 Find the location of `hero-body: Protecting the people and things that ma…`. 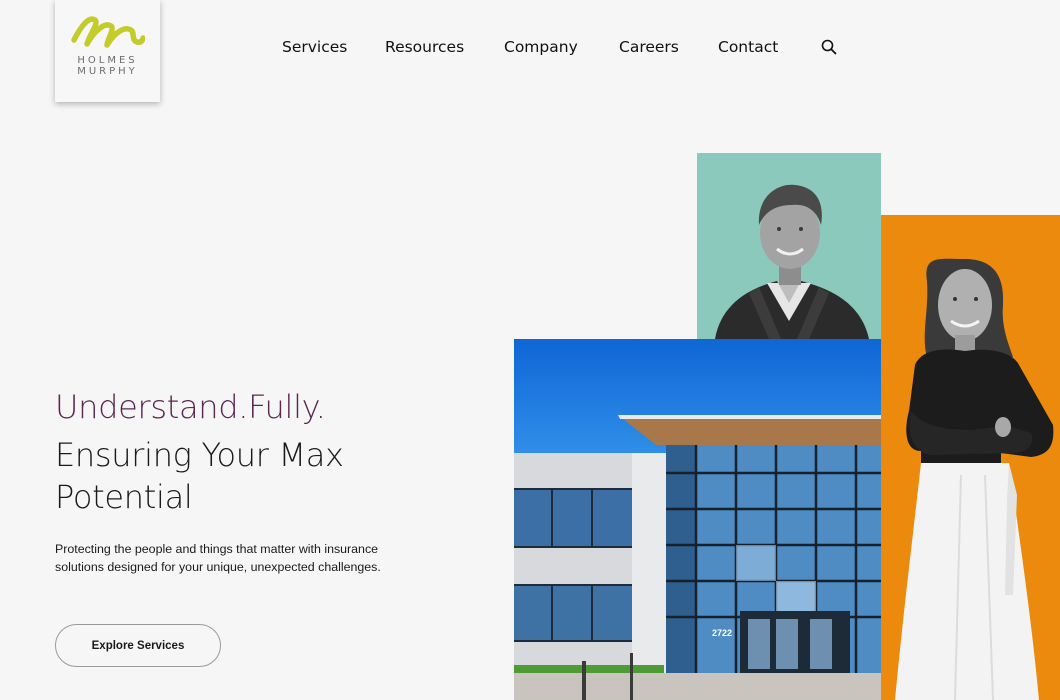

hero-body: Protecting the people and things that ma… is located at coordinates (218, 558).